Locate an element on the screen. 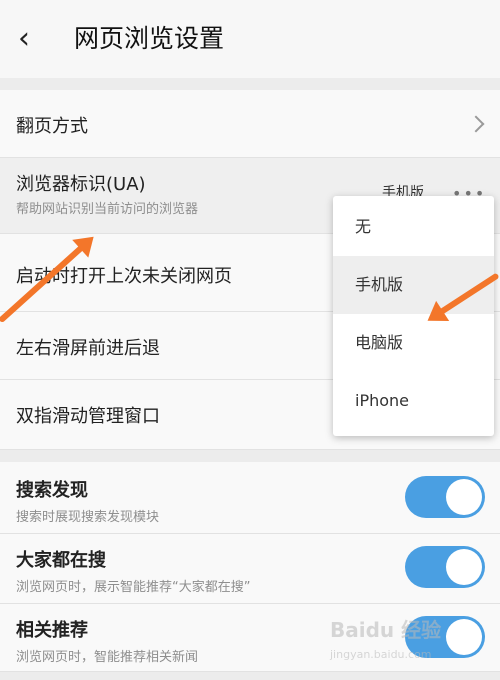 The image size is (500, 680). setting-ua-sub: 帮助网站识别当前访问的浏览器 is located at coordinates (107, 209).